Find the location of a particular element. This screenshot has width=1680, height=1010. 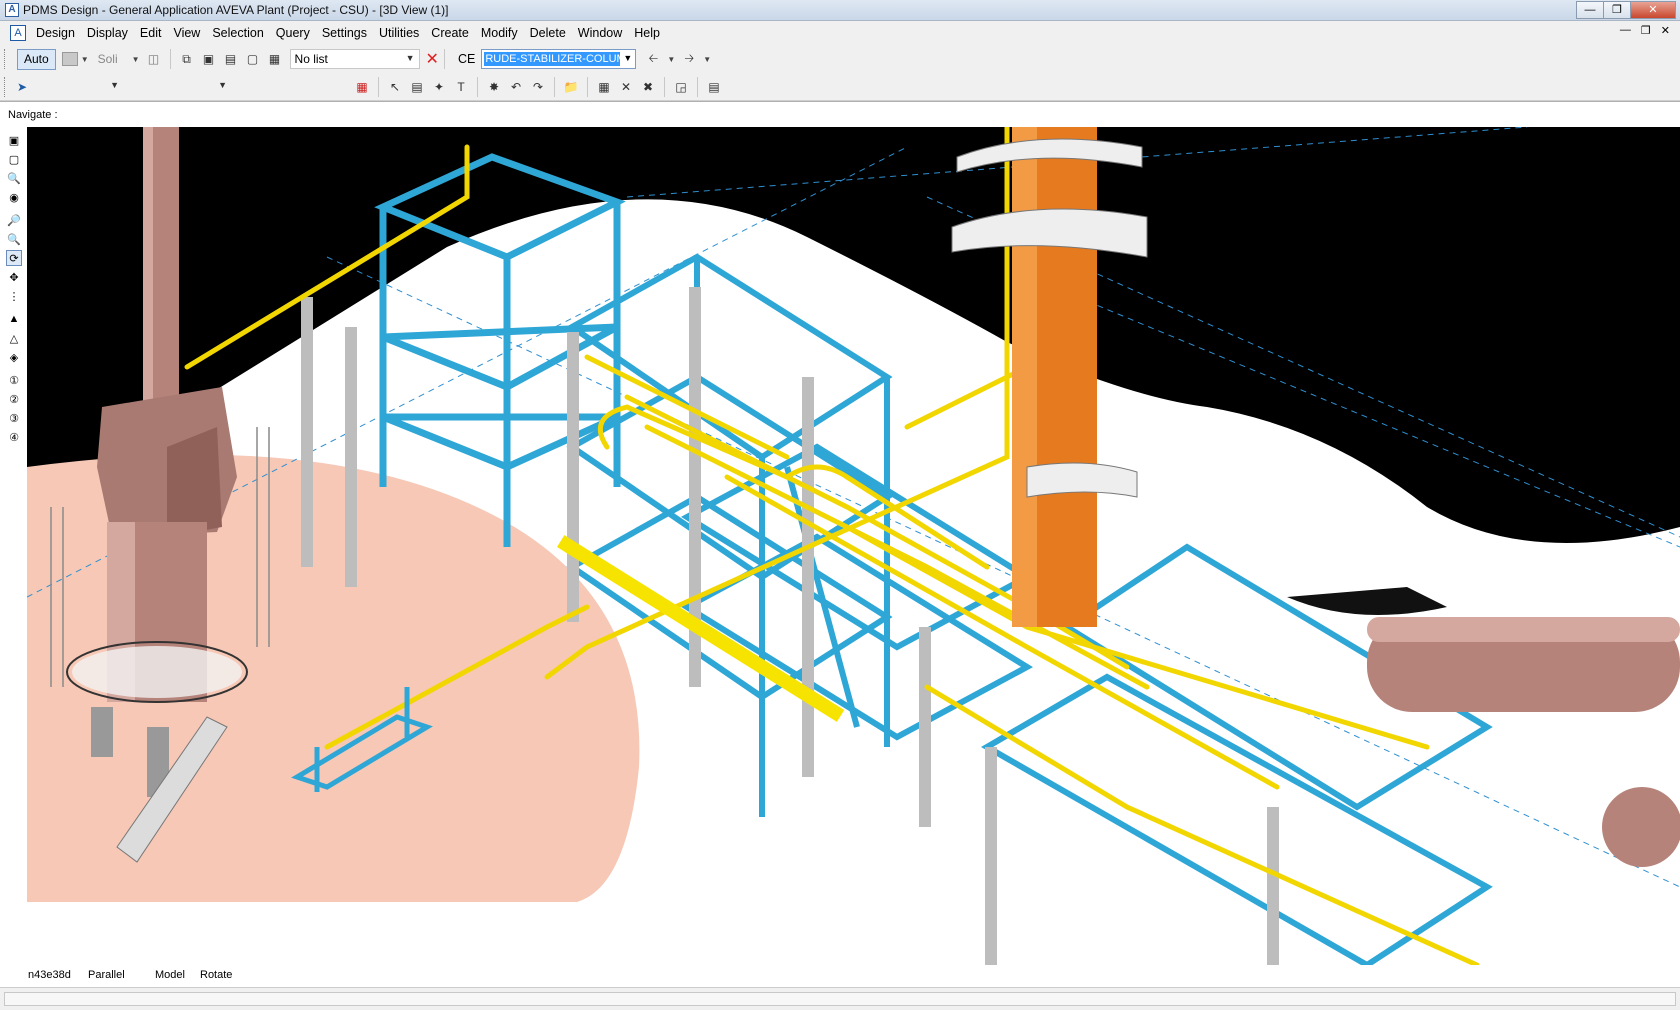

pick-text-icon: T is located at coordinates (461, 87).